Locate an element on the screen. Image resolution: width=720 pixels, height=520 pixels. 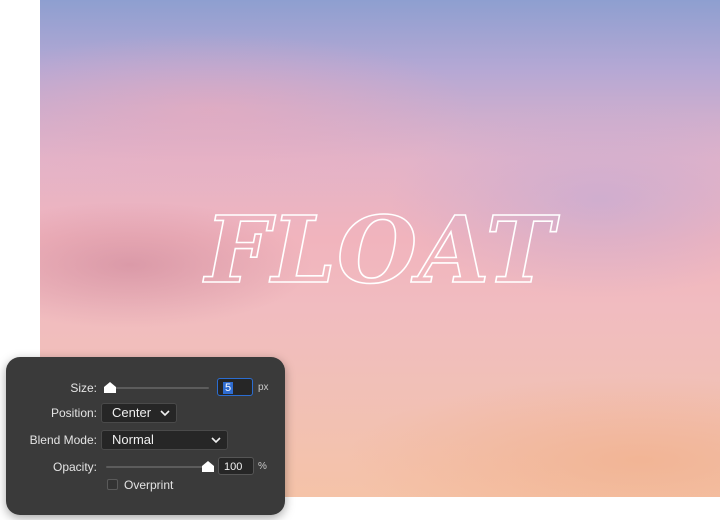
size-label: Size: is located at coordinates (83, 388).